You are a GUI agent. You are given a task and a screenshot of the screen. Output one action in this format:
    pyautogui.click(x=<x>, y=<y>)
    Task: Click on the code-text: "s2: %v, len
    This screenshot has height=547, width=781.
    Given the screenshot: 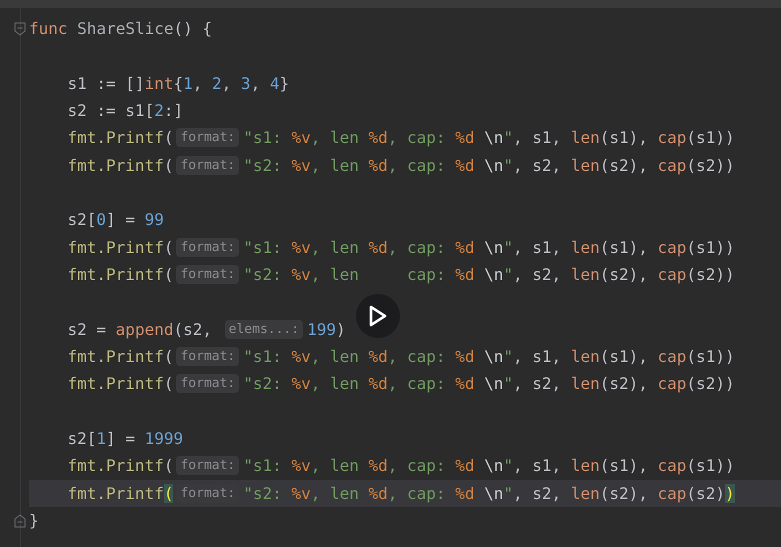 What is the action you would take?
    pyautogui.click(x=301, y=274)
    